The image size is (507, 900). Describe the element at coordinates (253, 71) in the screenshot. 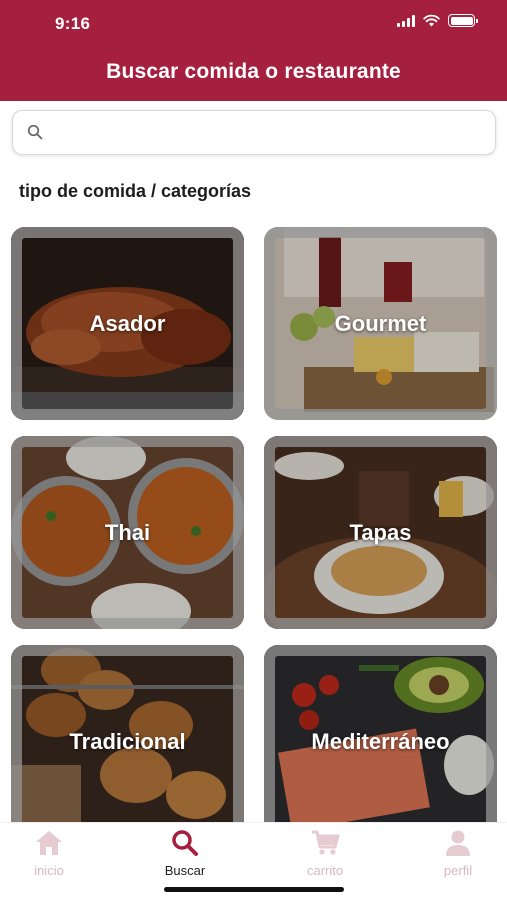

I see `page-title: Buscar comida o restaurante` at that location.